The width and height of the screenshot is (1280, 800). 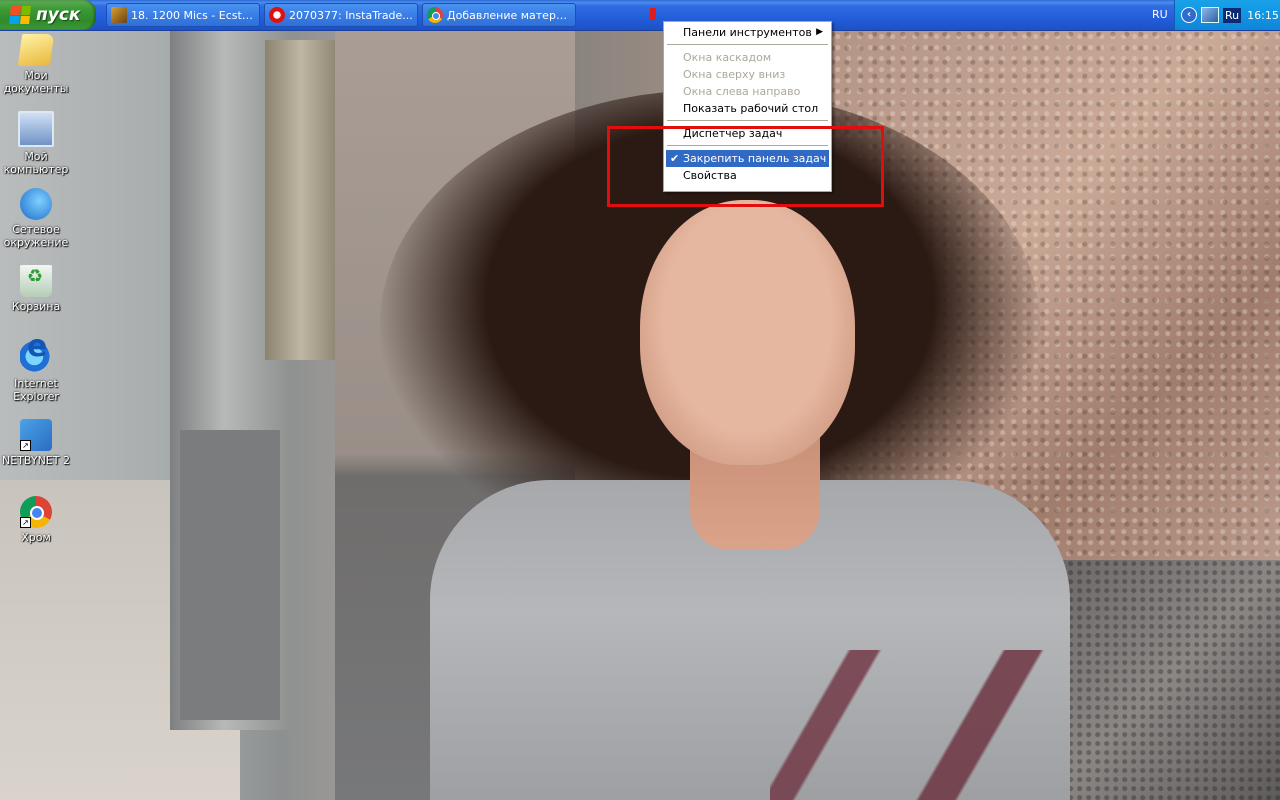 What do you see at coordinates (36, 537) in the screenshot?
I see `desktop-icon-label: Хром` at bounding box center [36, 537].